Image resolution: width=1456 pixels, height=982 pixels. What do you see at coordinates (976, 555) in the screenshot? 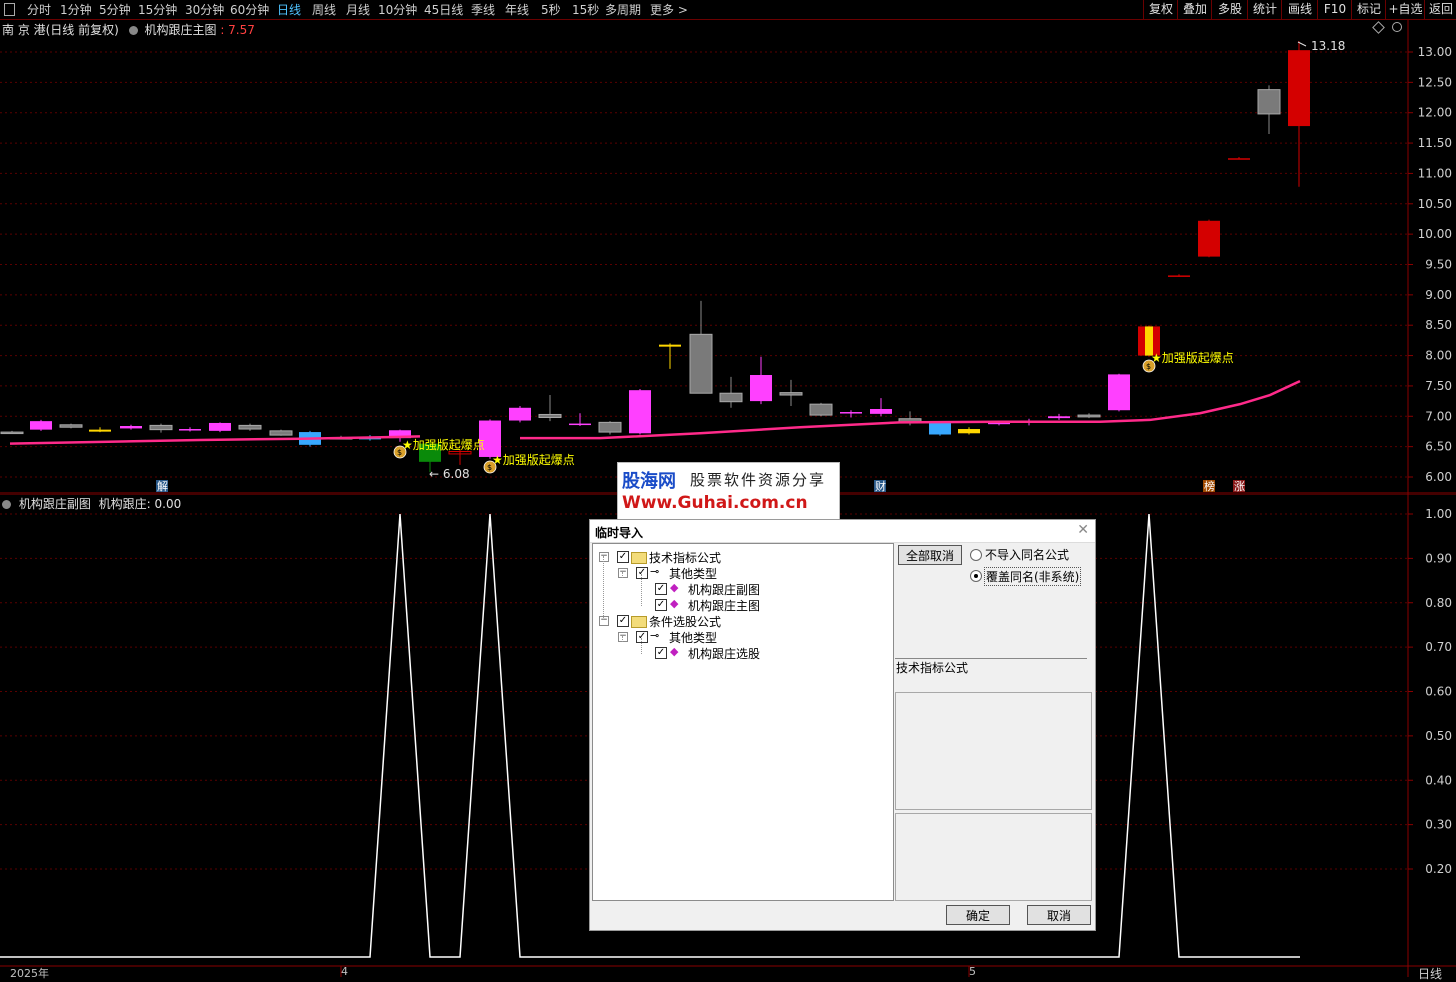
I see `radio-no-import` at bounding box center [976, 555].